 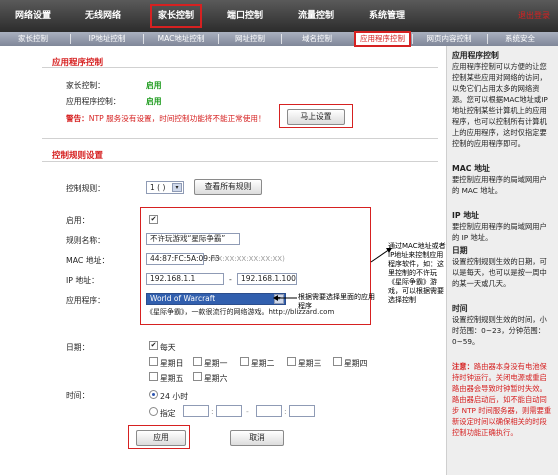 What do you see at coordinates (460, 250) in the screenshot?
I see `help-title-date: 日期` at bounding box center [460, 250].